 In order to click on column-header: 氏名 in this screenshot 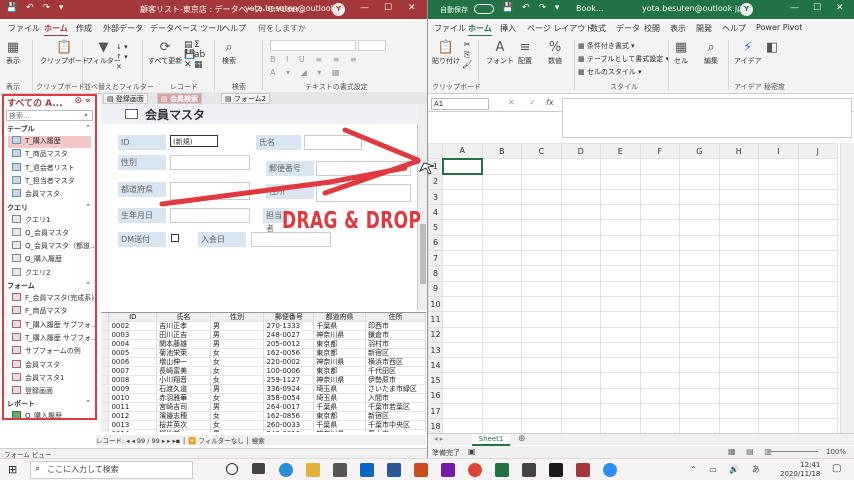, I will do `click(183, 317)`.